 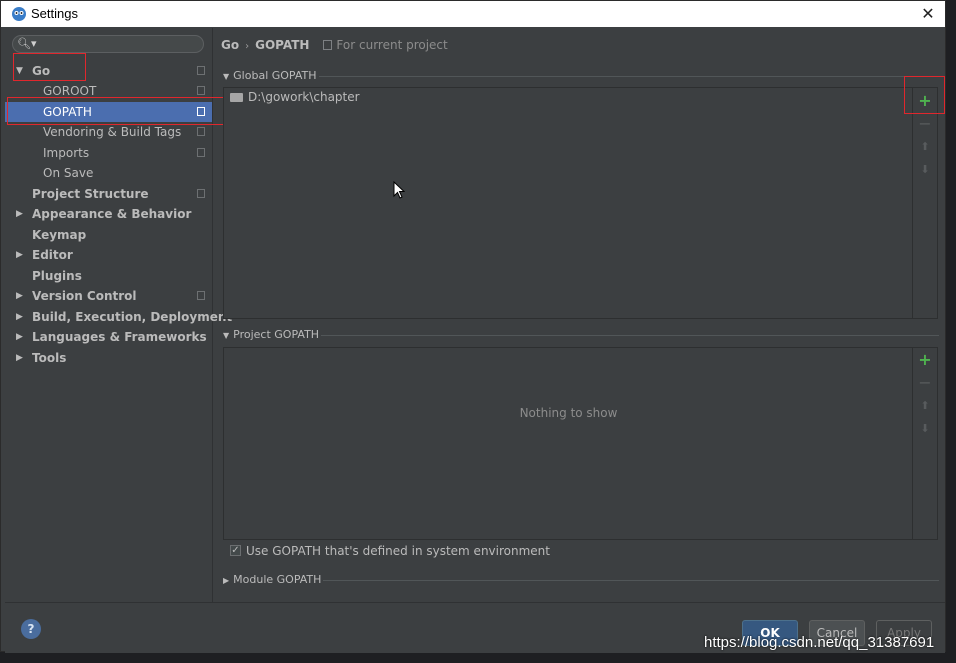 I want to click on search-icon: 🔍︎▾, so click(x=27, y=43).